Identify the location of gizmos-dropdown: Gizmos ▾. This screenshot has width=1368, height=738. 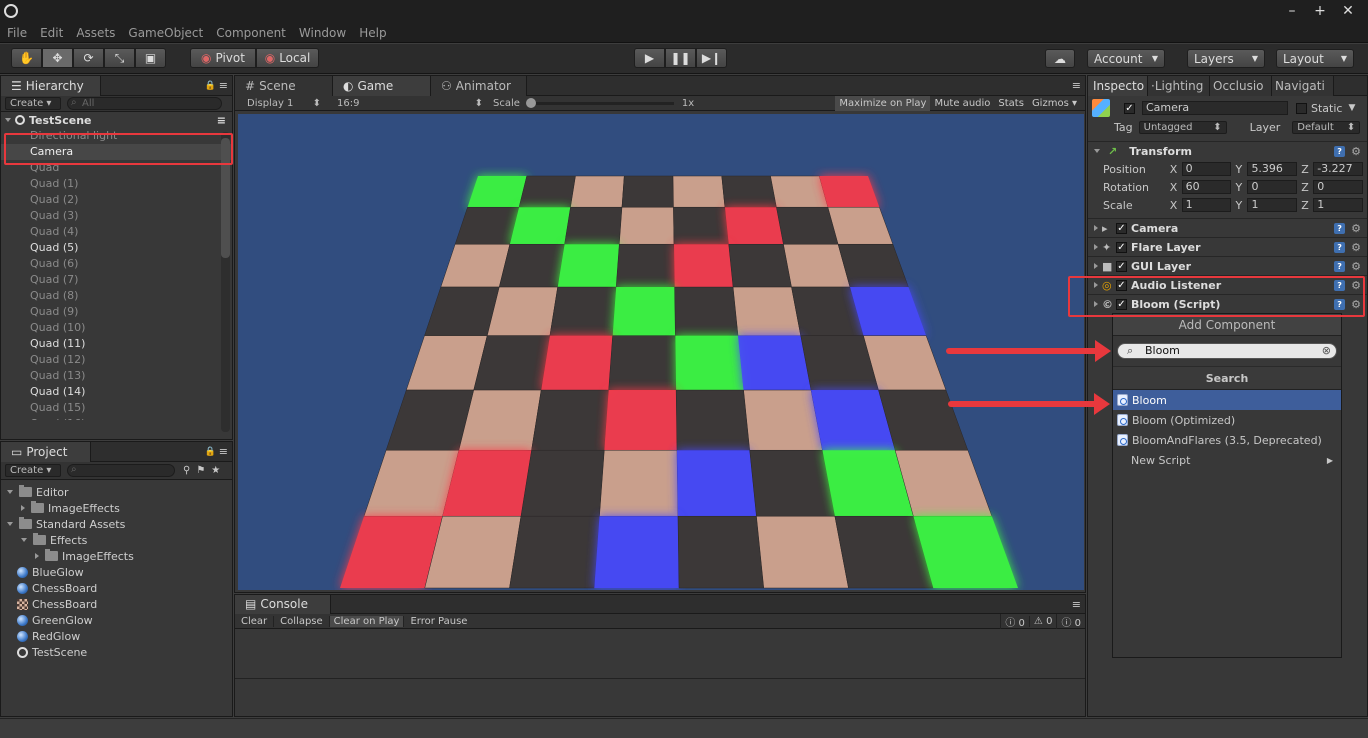
(1054, 103).